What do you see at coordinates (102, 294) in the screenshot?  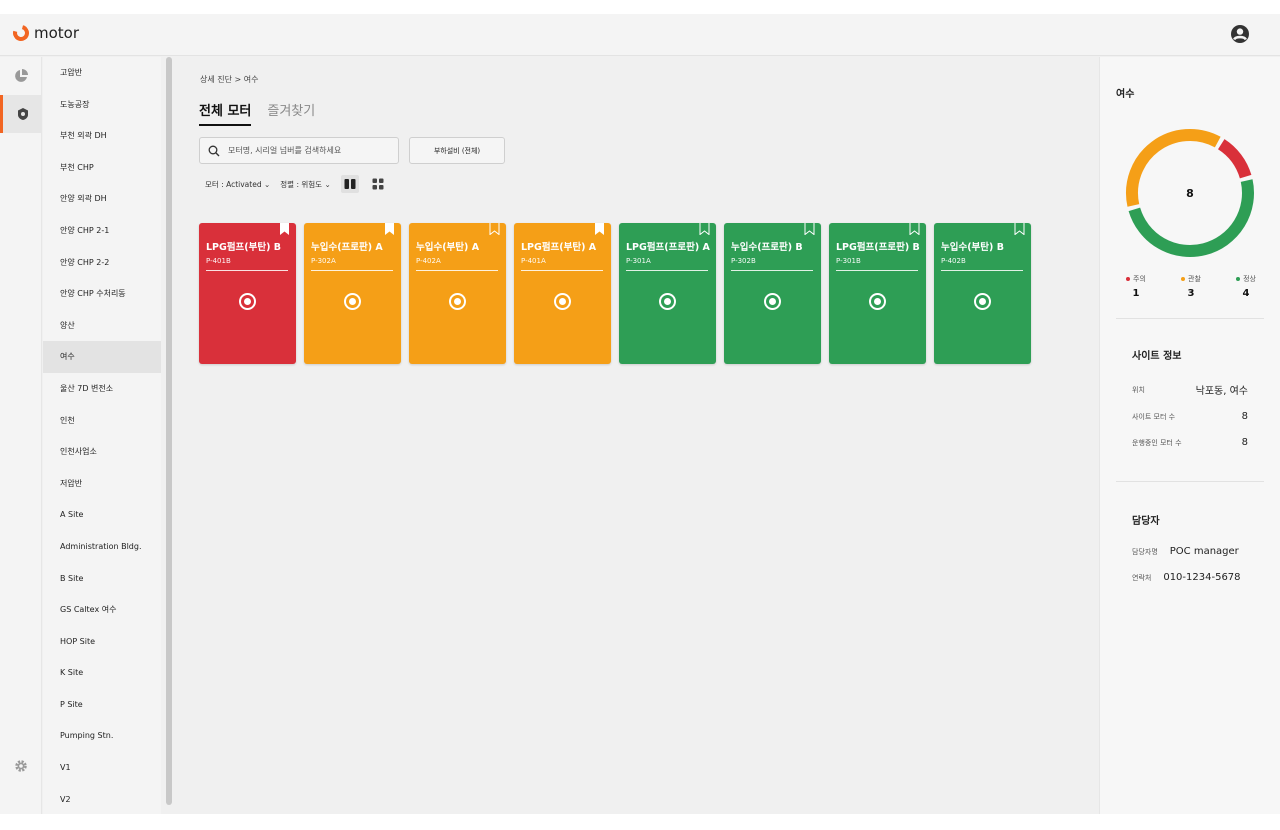 I see `sidebar-site-item: 안양 CHP 수처리동` at bounding box center [102, 294].